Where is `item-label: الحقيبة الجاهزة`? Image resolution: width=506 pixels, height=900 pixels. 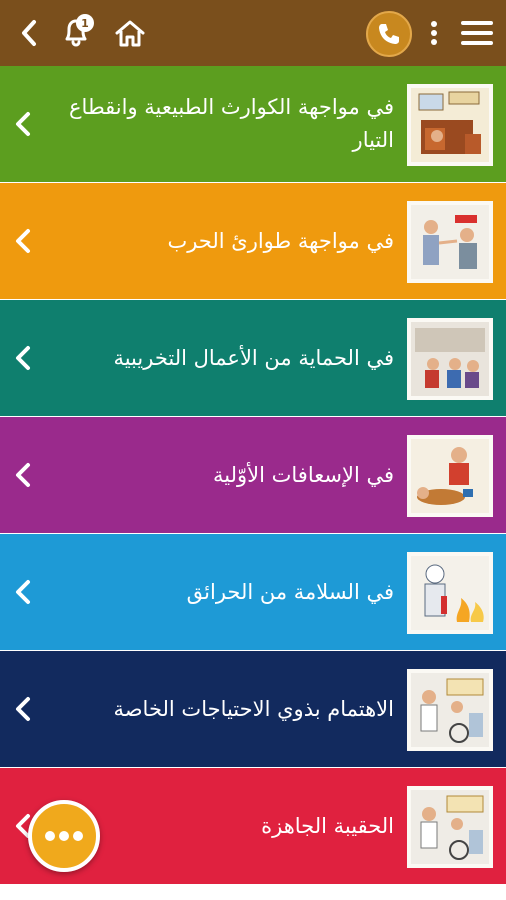 item-label: الحقيبة الجاهزة is located at coordinates (327, 825).